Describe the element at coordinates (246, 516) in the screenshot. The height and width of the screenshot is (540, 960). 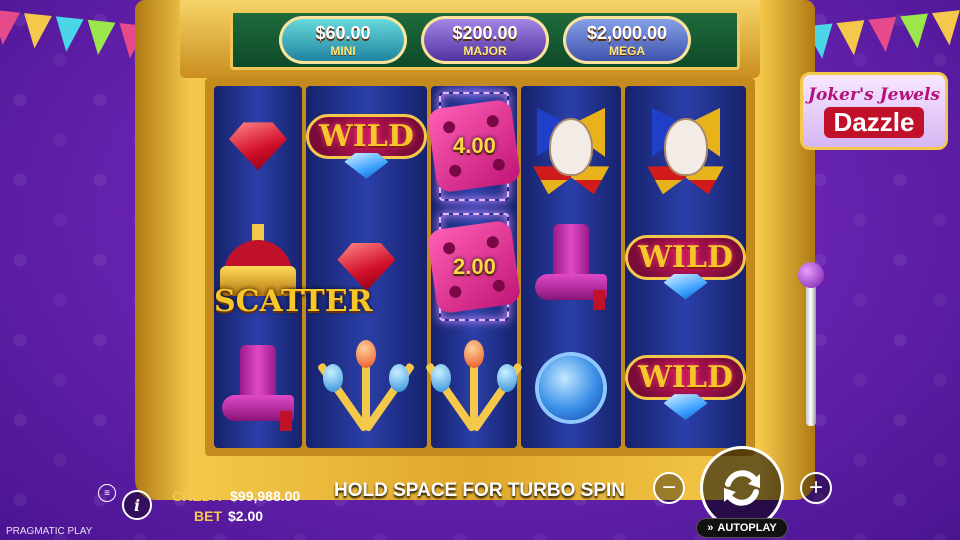
I see `bet-value: $2.00` at that location.